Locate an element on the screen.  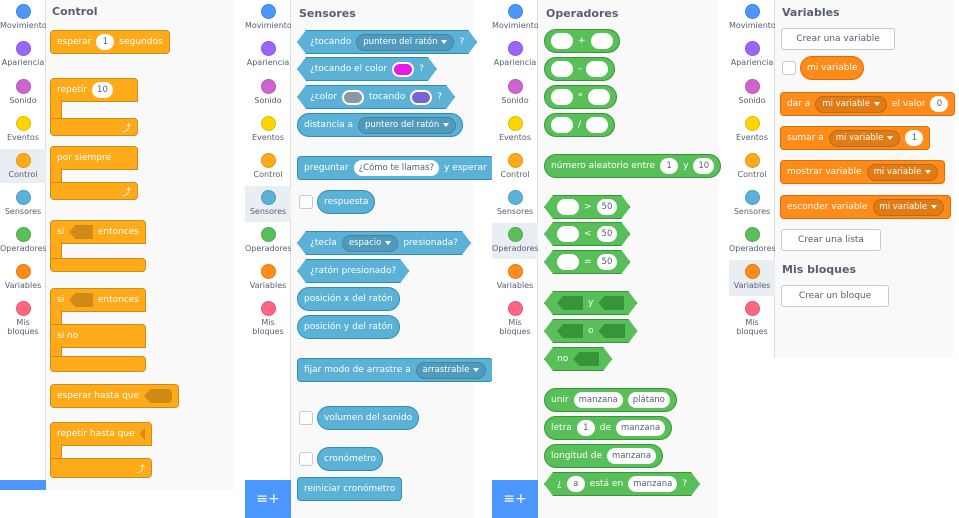
random-from-input: 1 is located at coordinates (669, 166).